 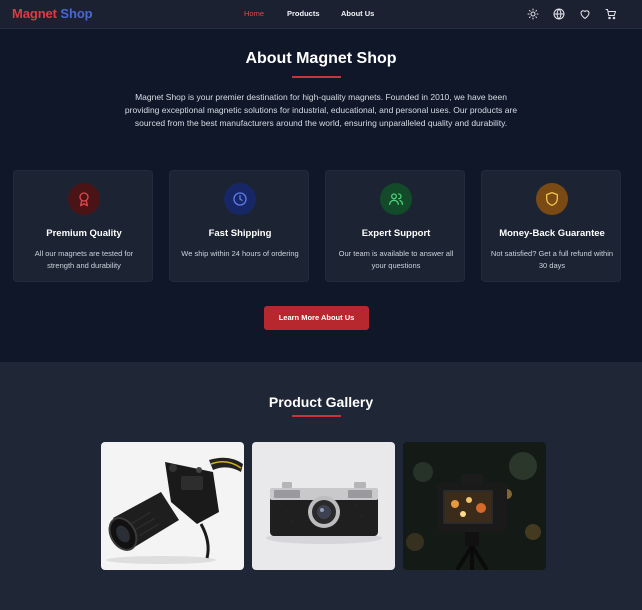 I want to click on nav-link-products: Products, so click(x=303, y=13).